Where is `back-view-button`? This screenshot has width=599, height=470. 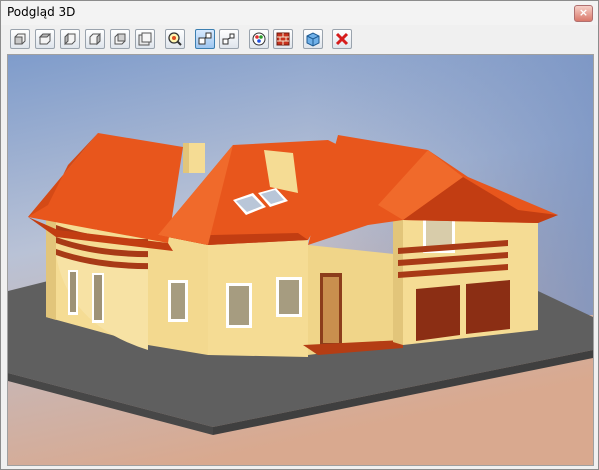
back-view-button is located at coordinates (120, 39).